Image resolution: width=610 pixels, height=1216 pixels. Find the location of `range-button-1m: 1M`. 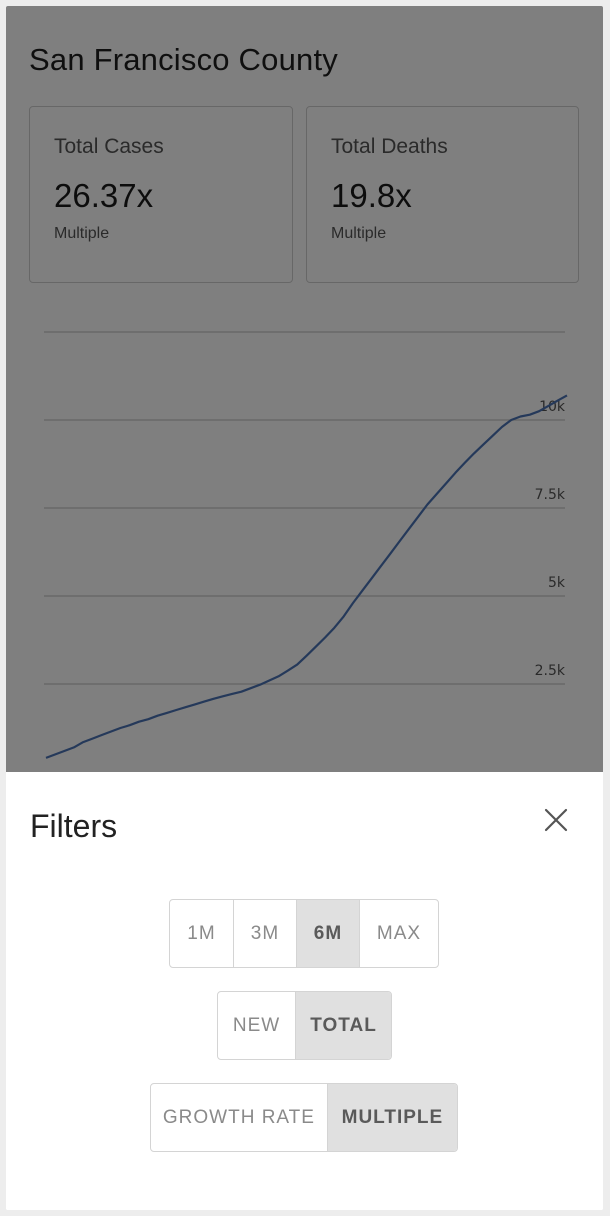

range-button-1m: 1M is located at coordinates (201, 933).